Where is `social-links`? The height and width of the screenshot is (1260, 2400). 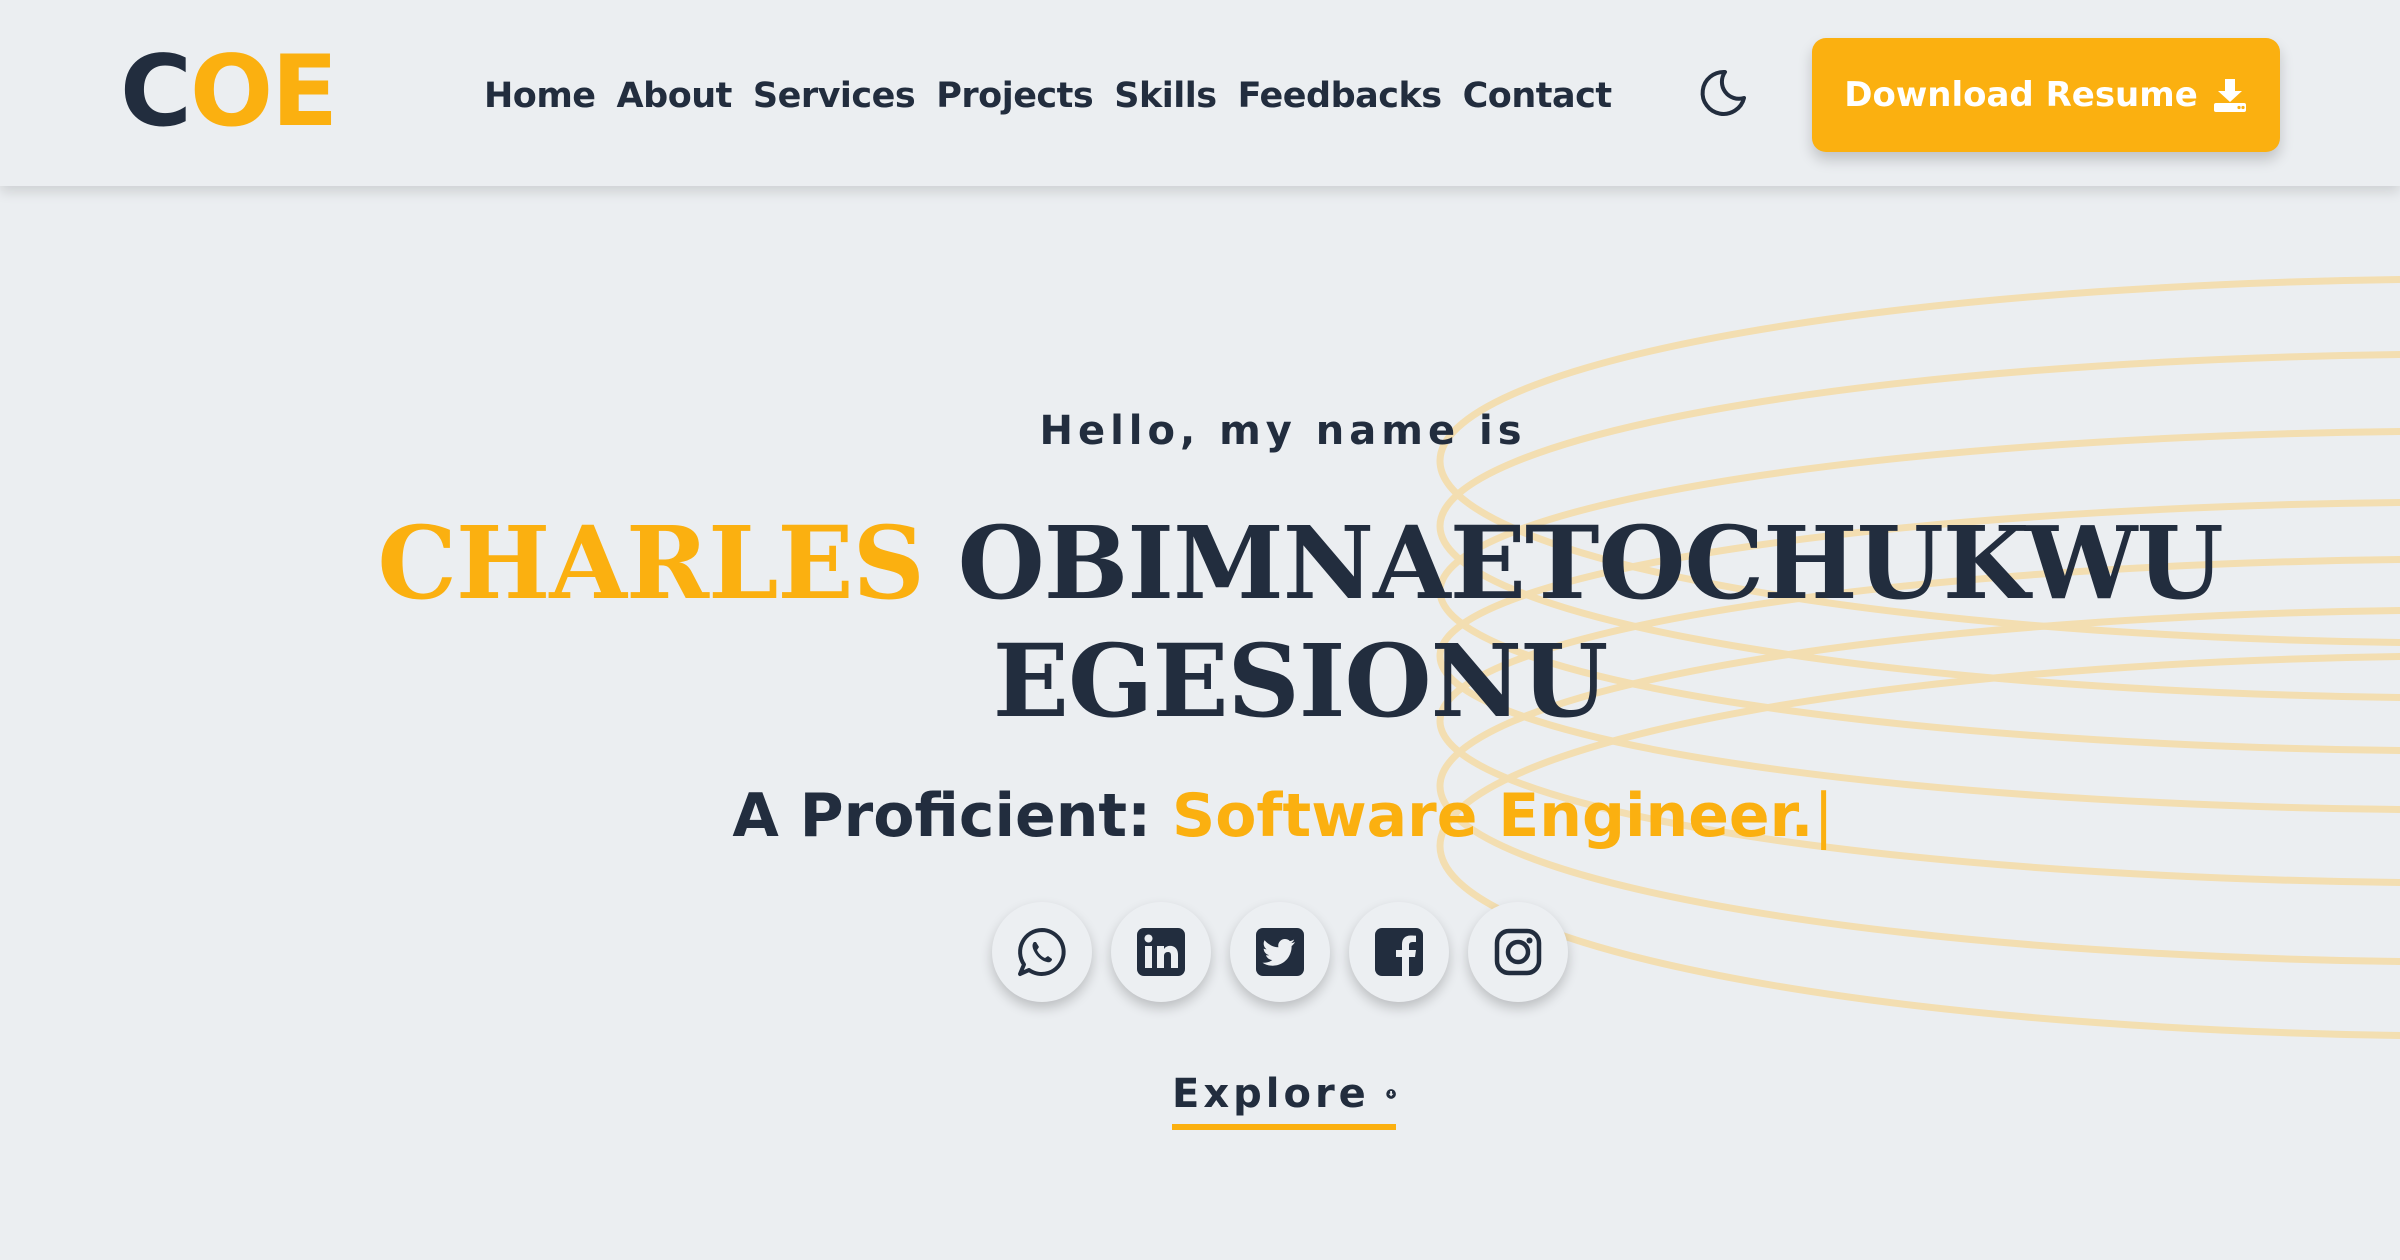
social-links is located at coordinates (1280, 952).